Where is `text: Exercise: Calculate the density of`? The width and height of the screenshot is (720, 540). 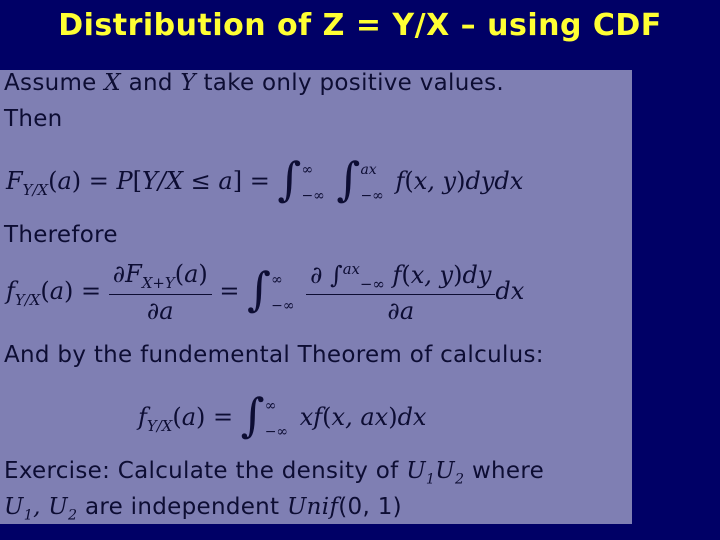 text: Exercise: Calculate the density of is located at coordinates (201, 471).